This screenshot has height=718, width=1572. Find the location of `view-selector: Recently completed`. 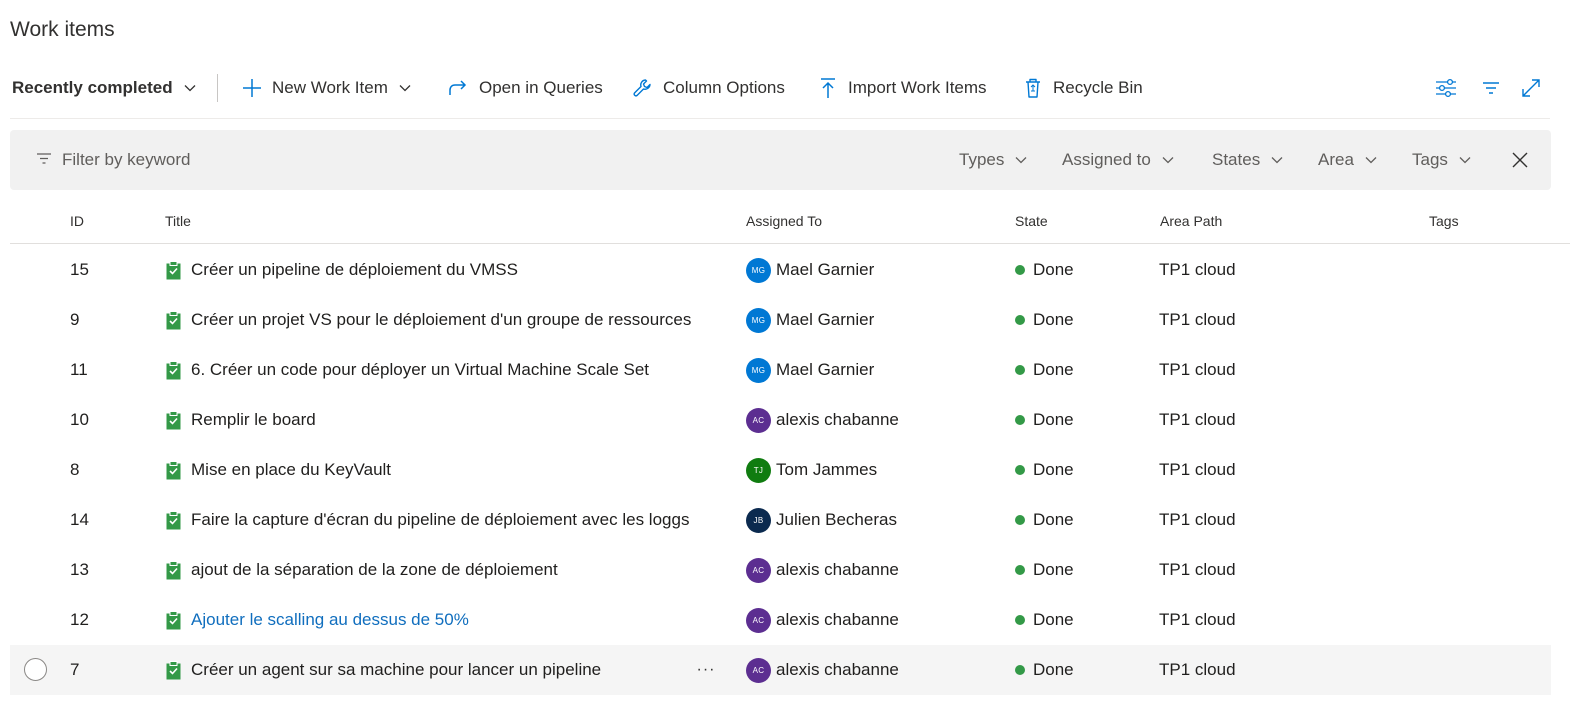

view-selector: Recently completed is located at coordinates (104, 88).